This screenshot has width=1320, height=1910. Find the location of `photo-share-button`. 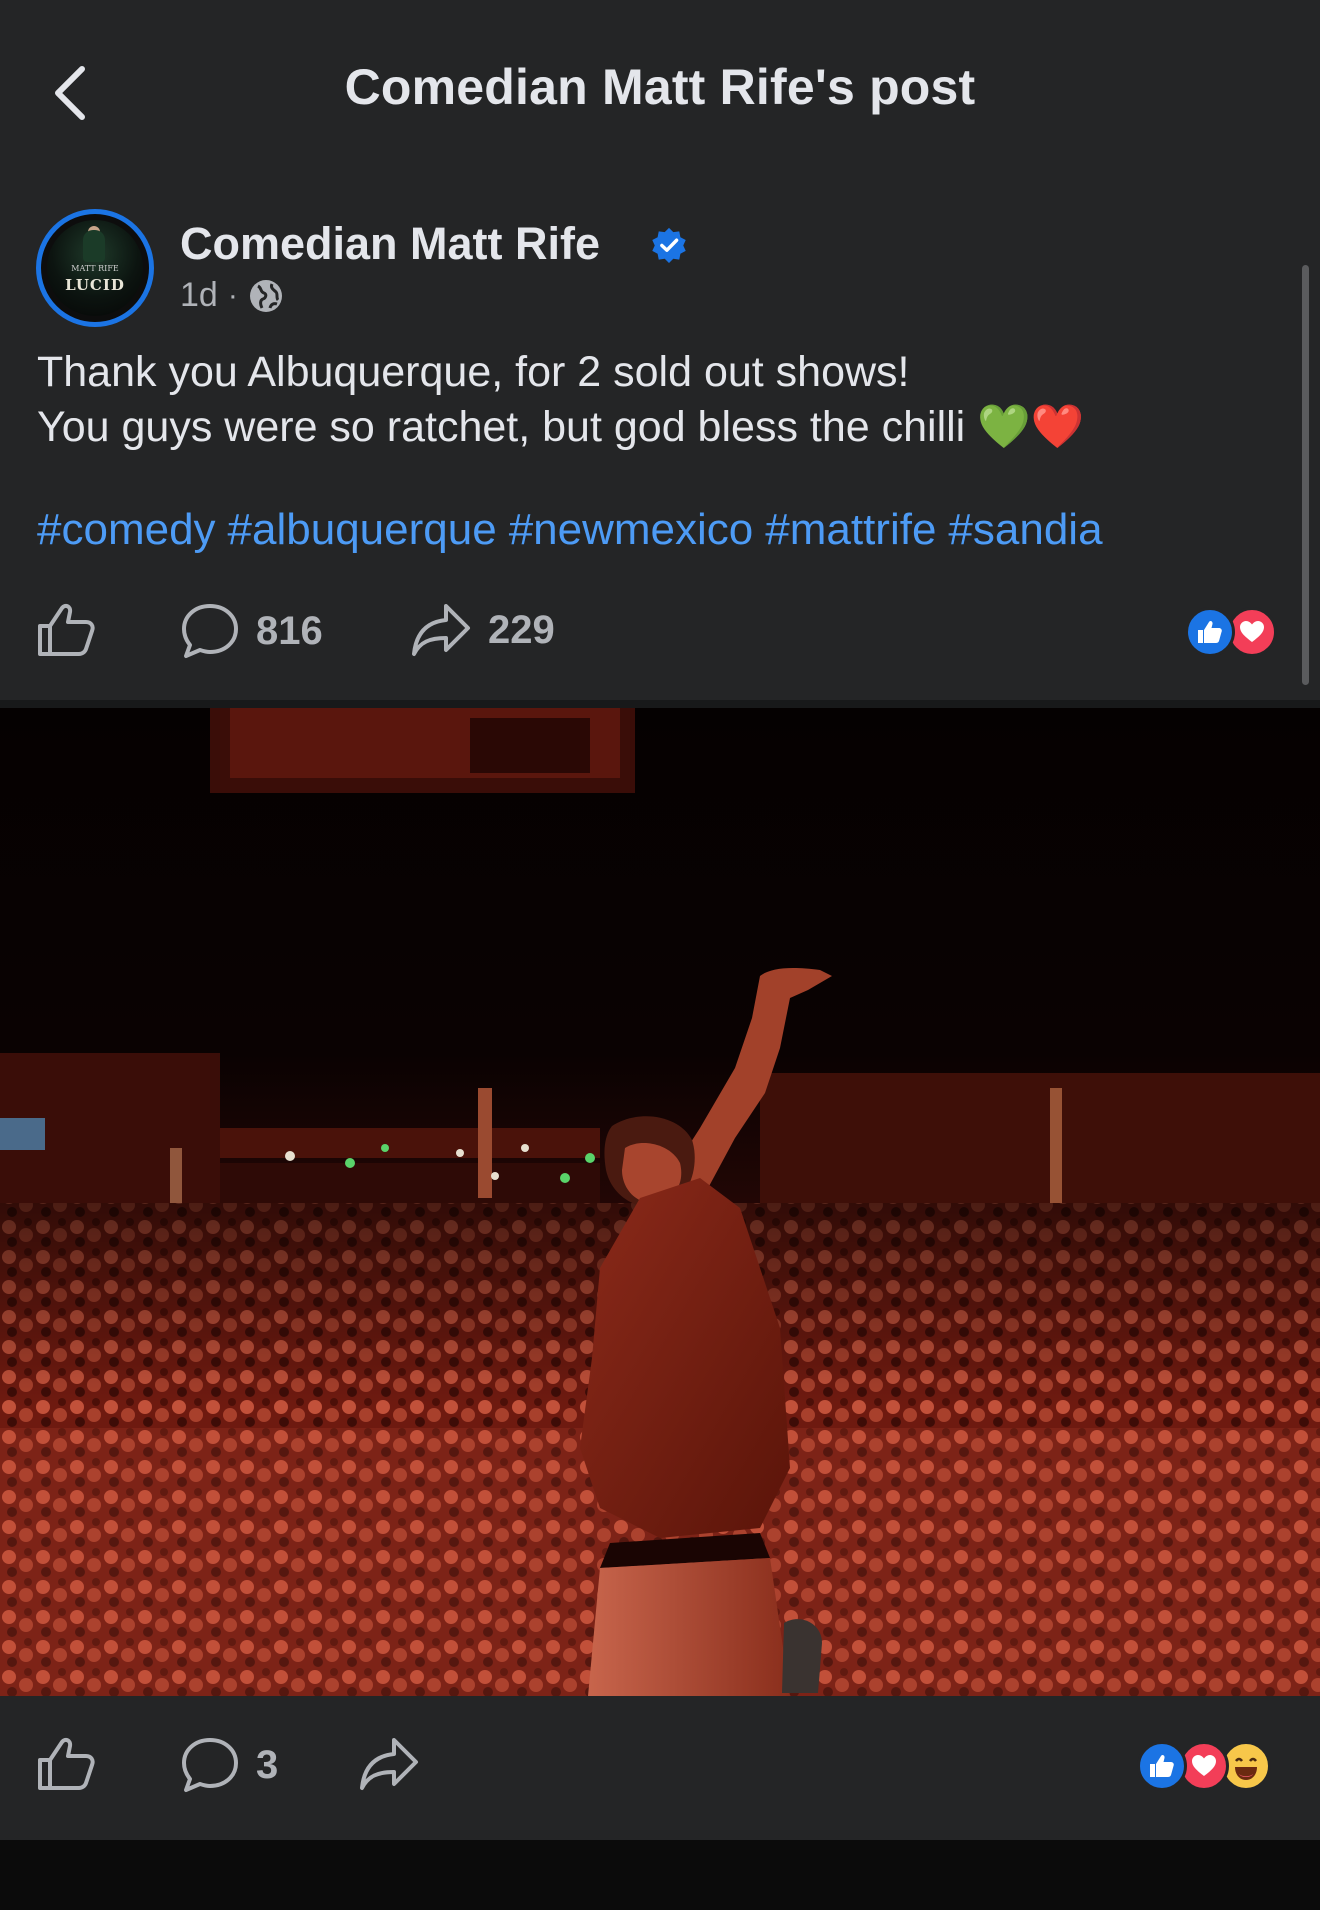

photo-share-button is located at coordinates (389, 1764).